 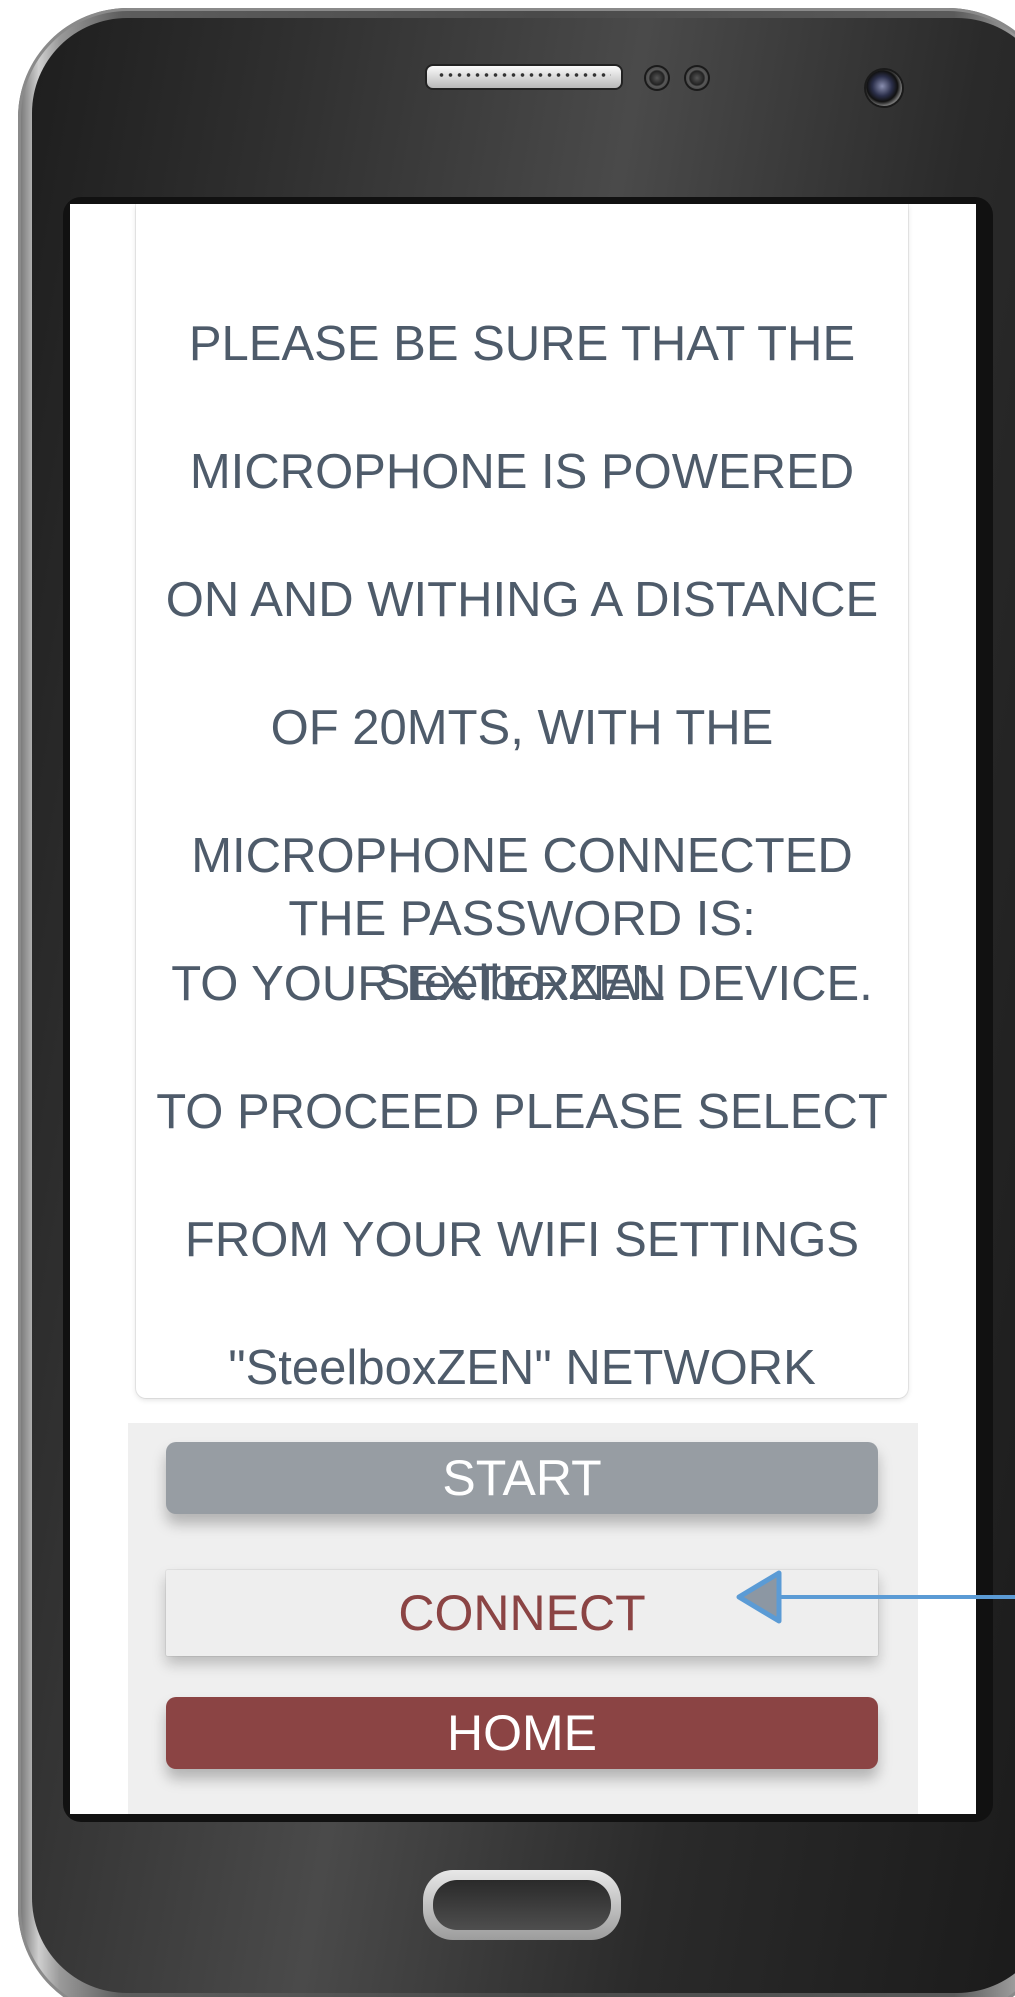 I want to click on instruction-line: MICROPHONE CONNECTED, so click(x=522, y=856).